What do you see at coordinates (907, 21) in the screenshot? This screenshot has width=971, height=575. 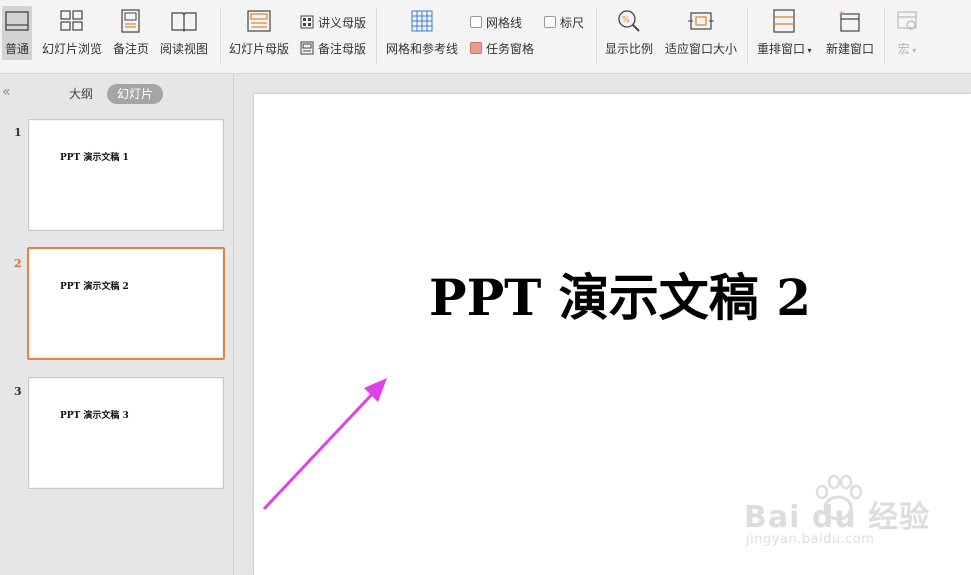 I see `macro-icon` at bounding box center [907, 21].